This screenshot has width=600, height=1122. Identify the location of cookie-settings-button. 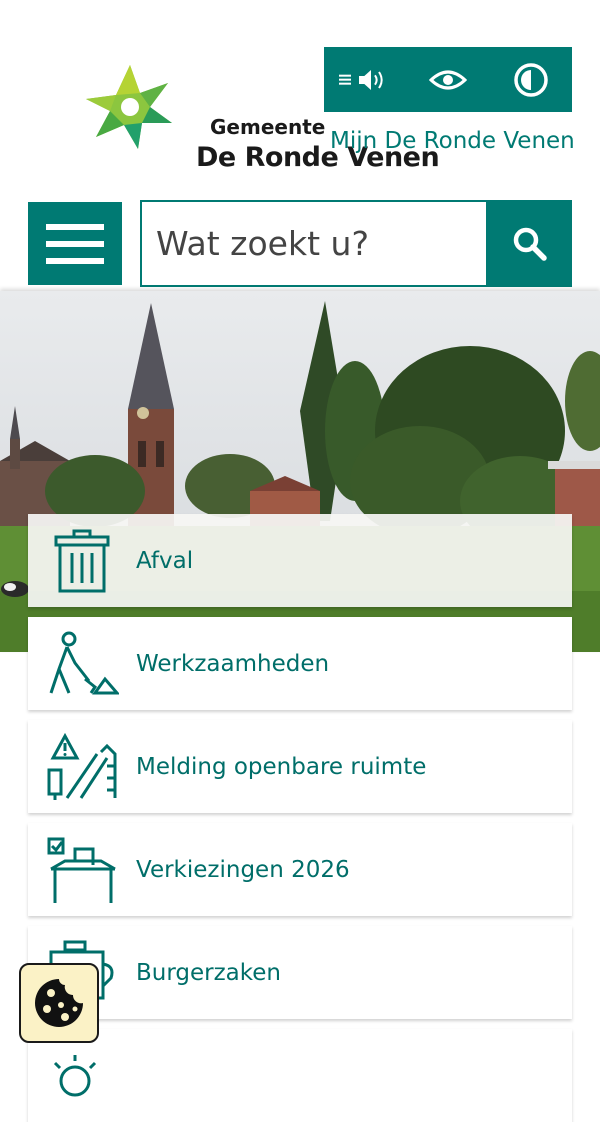
(59, 1003).